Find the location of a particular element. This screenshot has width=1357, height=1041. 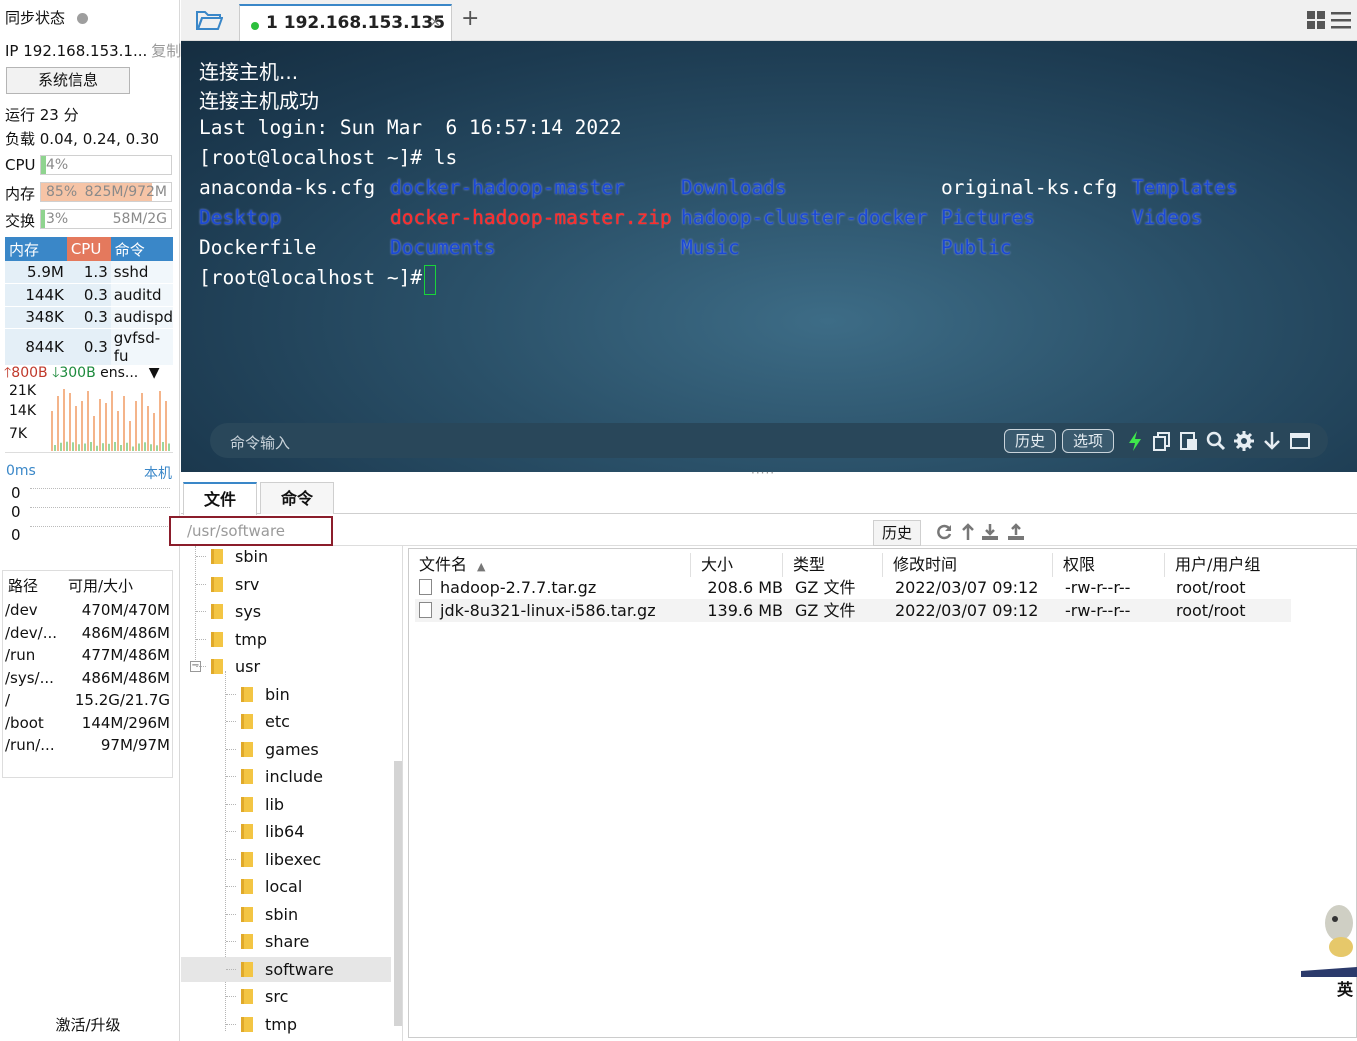

tree-node: etc is located at coordinates (286, 721).